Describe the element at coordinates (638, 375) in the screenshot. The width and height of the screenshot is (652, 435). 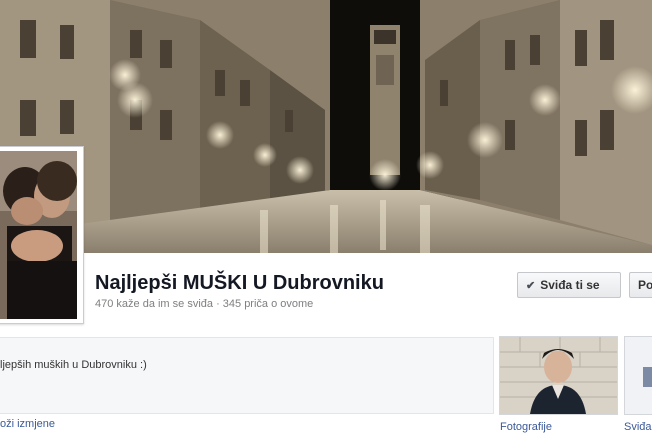
I see `likes-thumbnail` at that location.